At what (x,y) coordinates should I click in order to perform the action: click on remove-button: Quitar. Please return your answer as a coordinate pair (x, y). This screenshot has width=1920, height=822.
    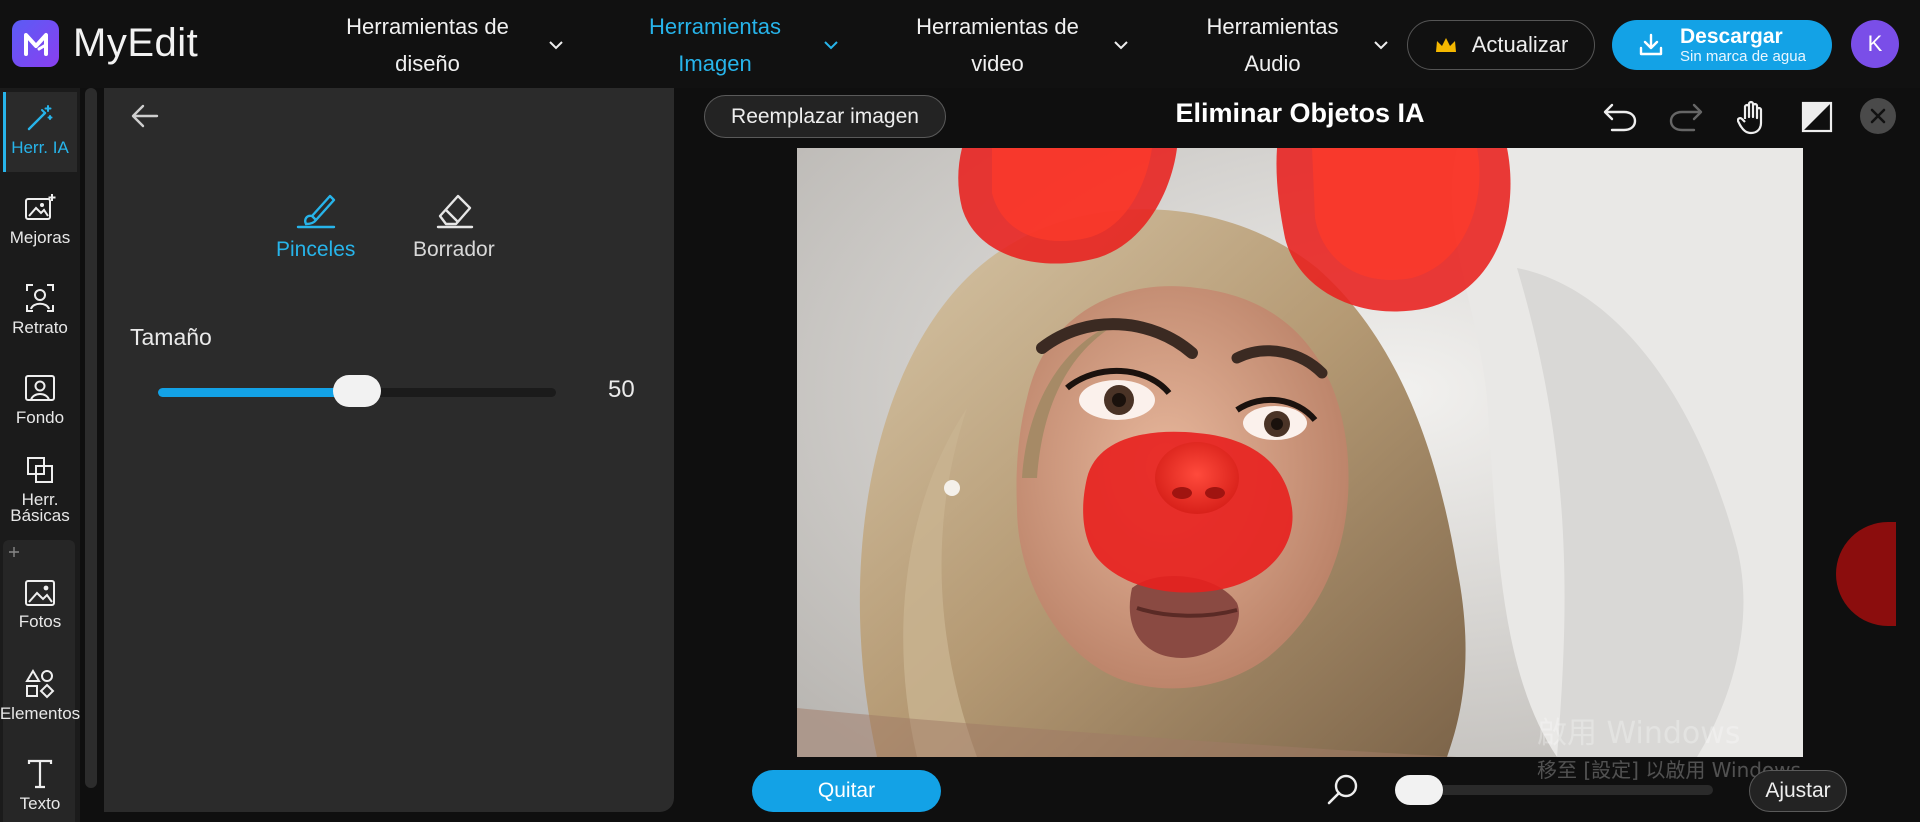
    Looking at the image, I should click on (846, 791).